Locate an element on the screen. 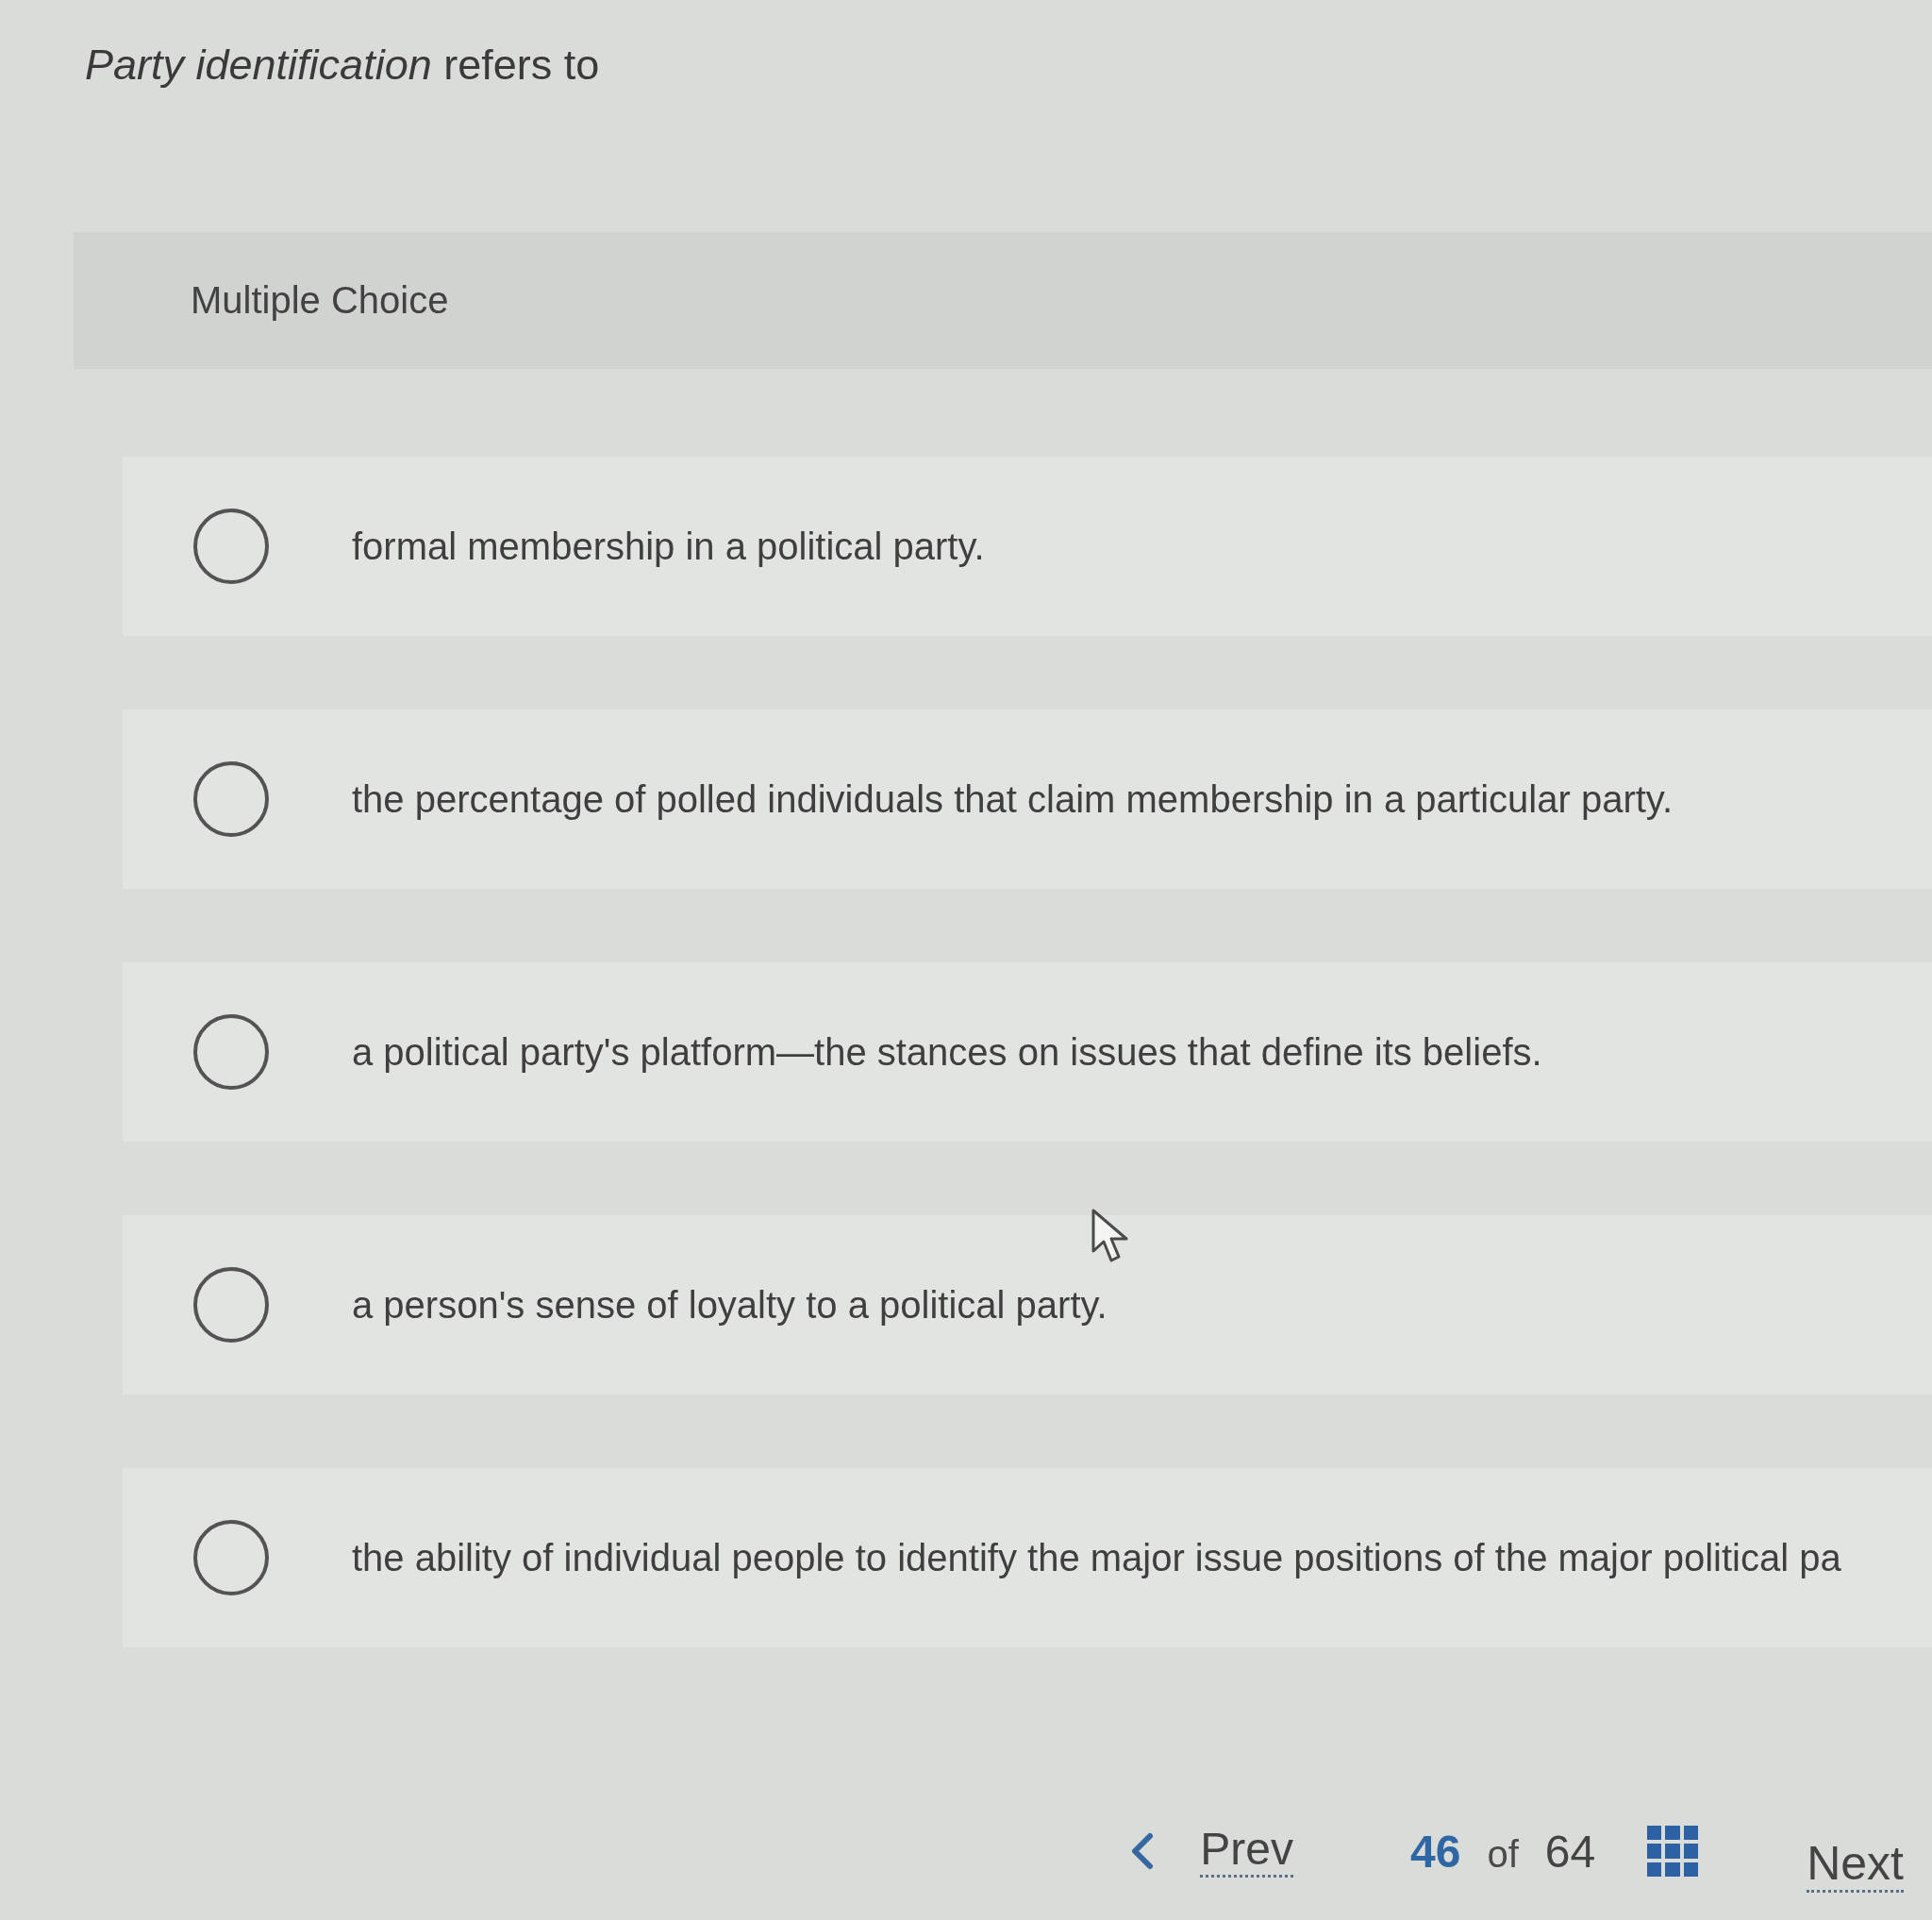 This screenshot has height=1920, width=1932. answer-text: a person's sense of loyalty to a political party. is located at coordinates (730, 1305).